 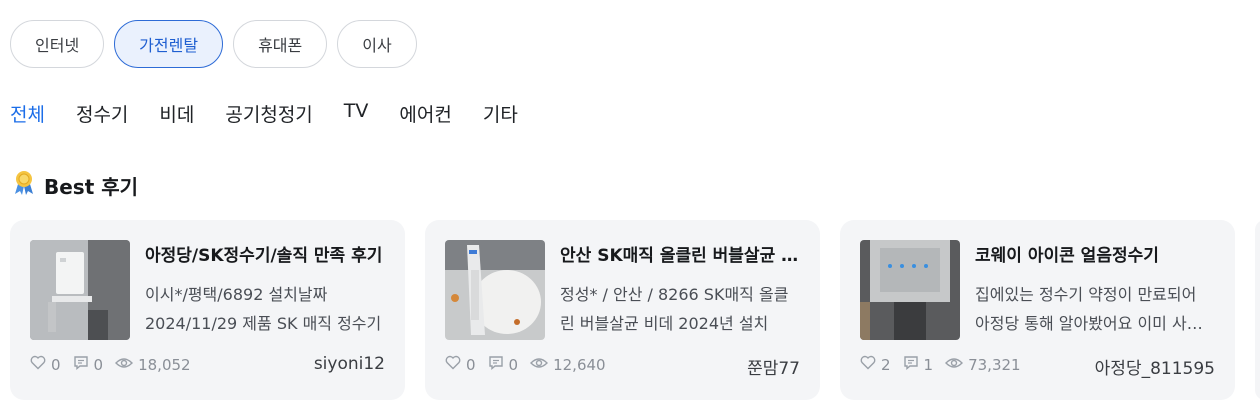 What do you see at coordinates (268, 113) in the screenshot?
I see `tab-air-purifier: 공기청정기` at bounding box center [268, 113].